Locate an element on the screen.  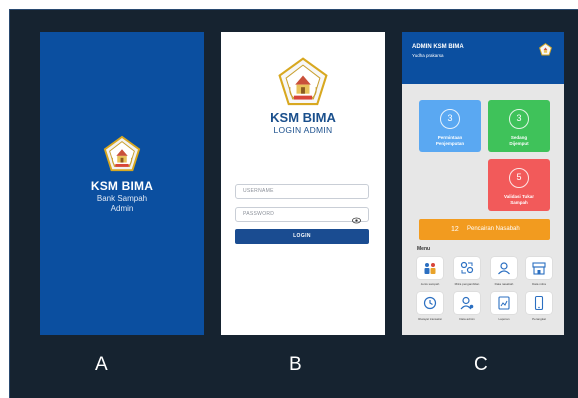
pencairan-label: Pencairan Nasabah is located at coordinates (493, 229).